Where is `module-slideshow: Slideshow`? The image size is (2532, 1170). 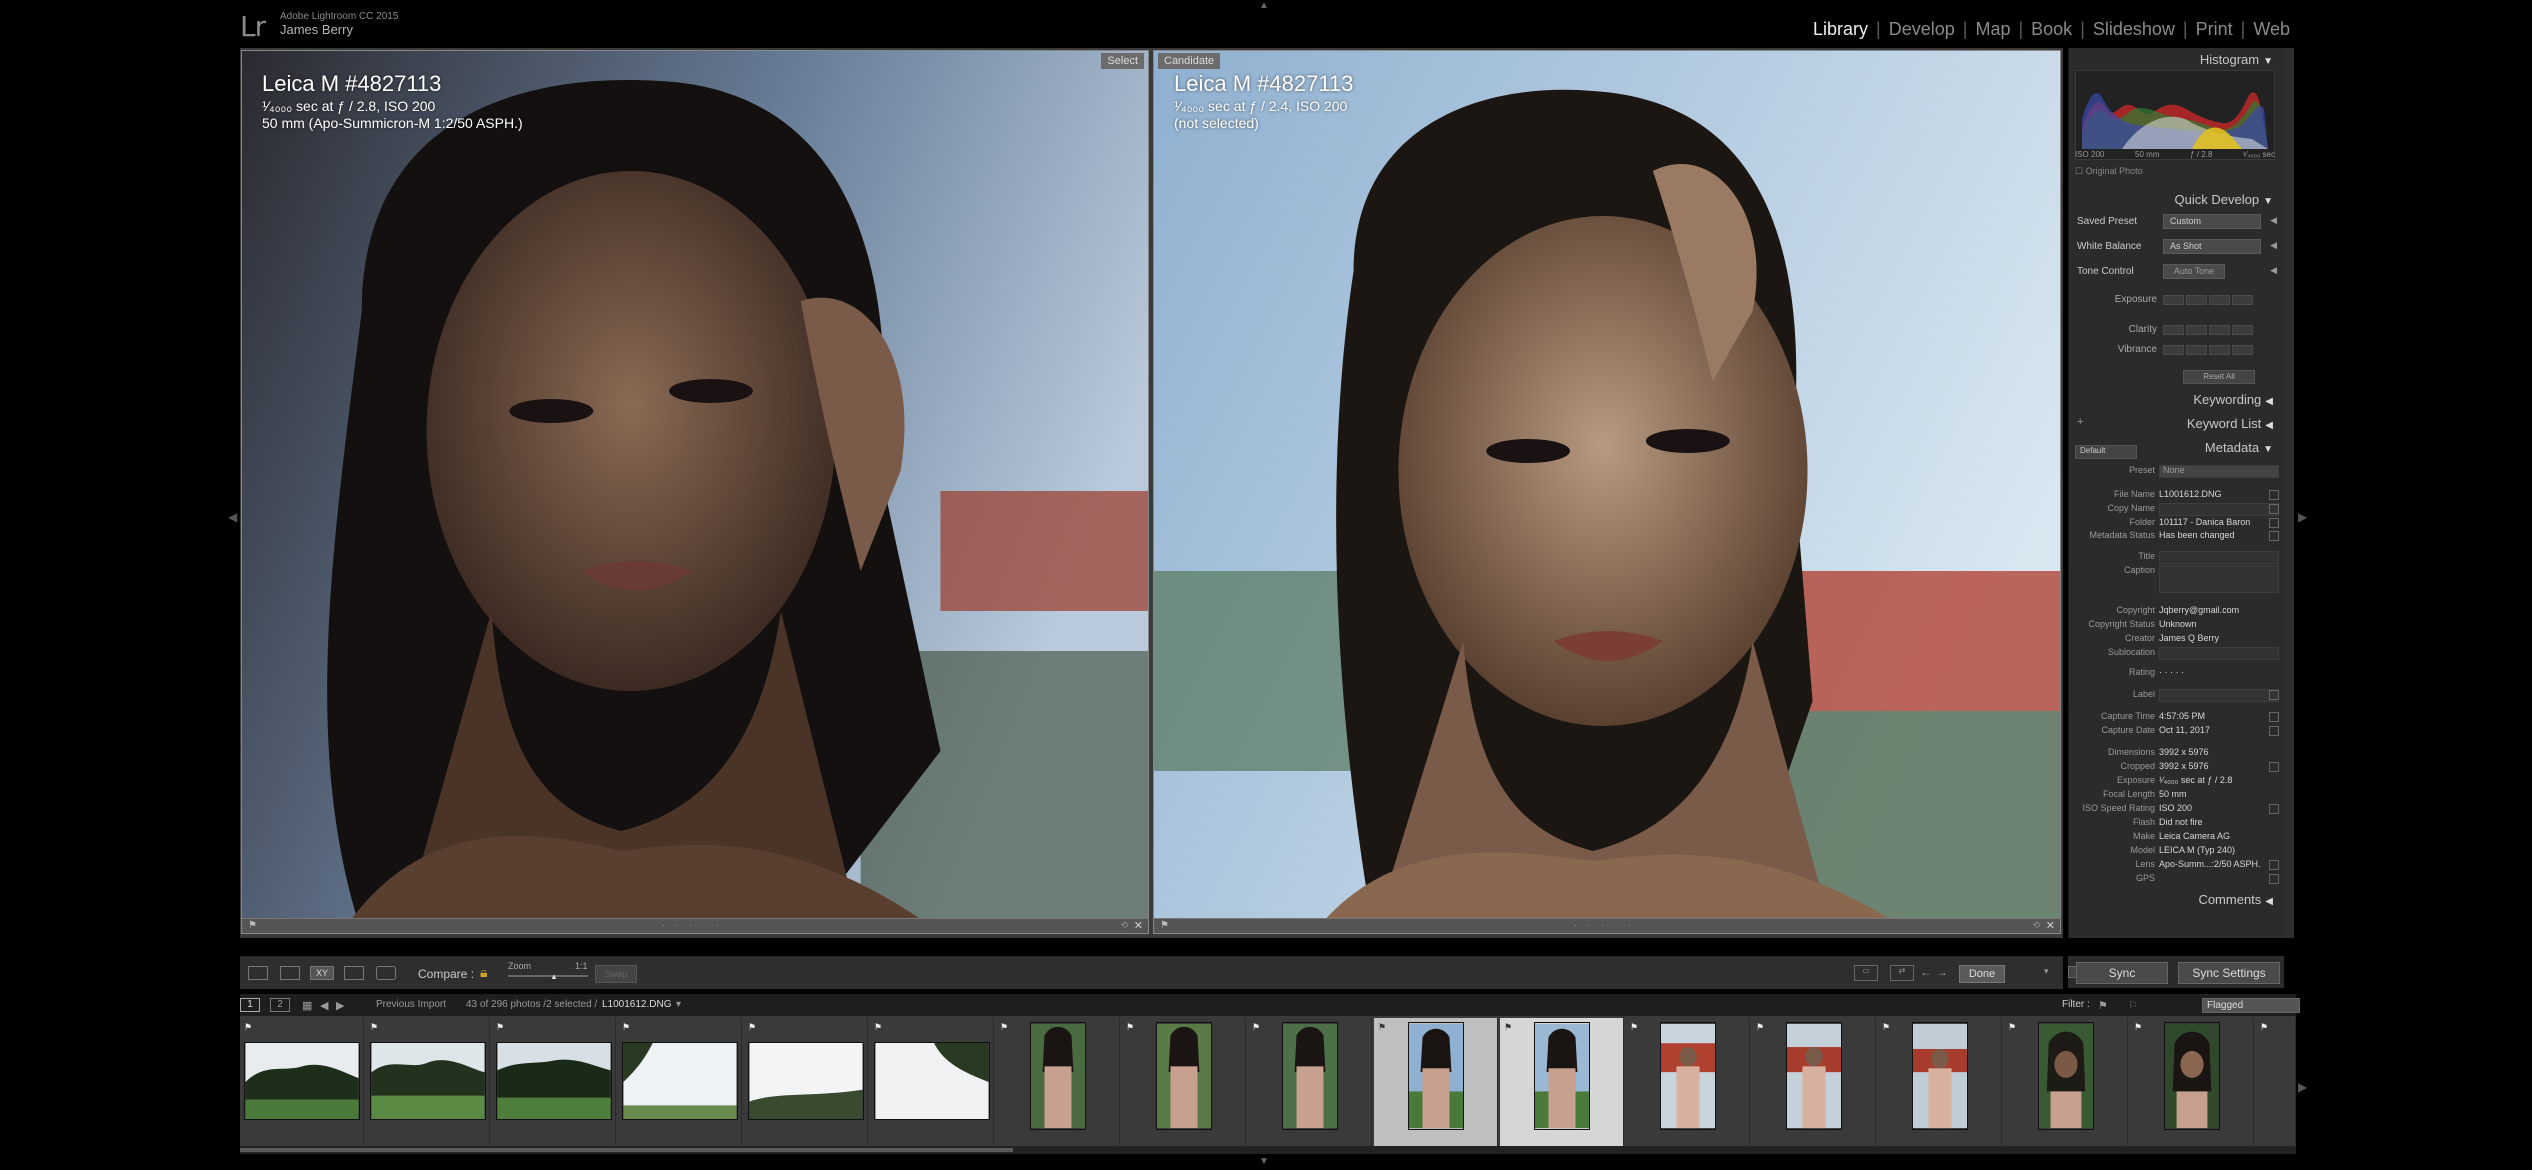 module-slideshow: Slideshow is located at coordinates (2134, 29).